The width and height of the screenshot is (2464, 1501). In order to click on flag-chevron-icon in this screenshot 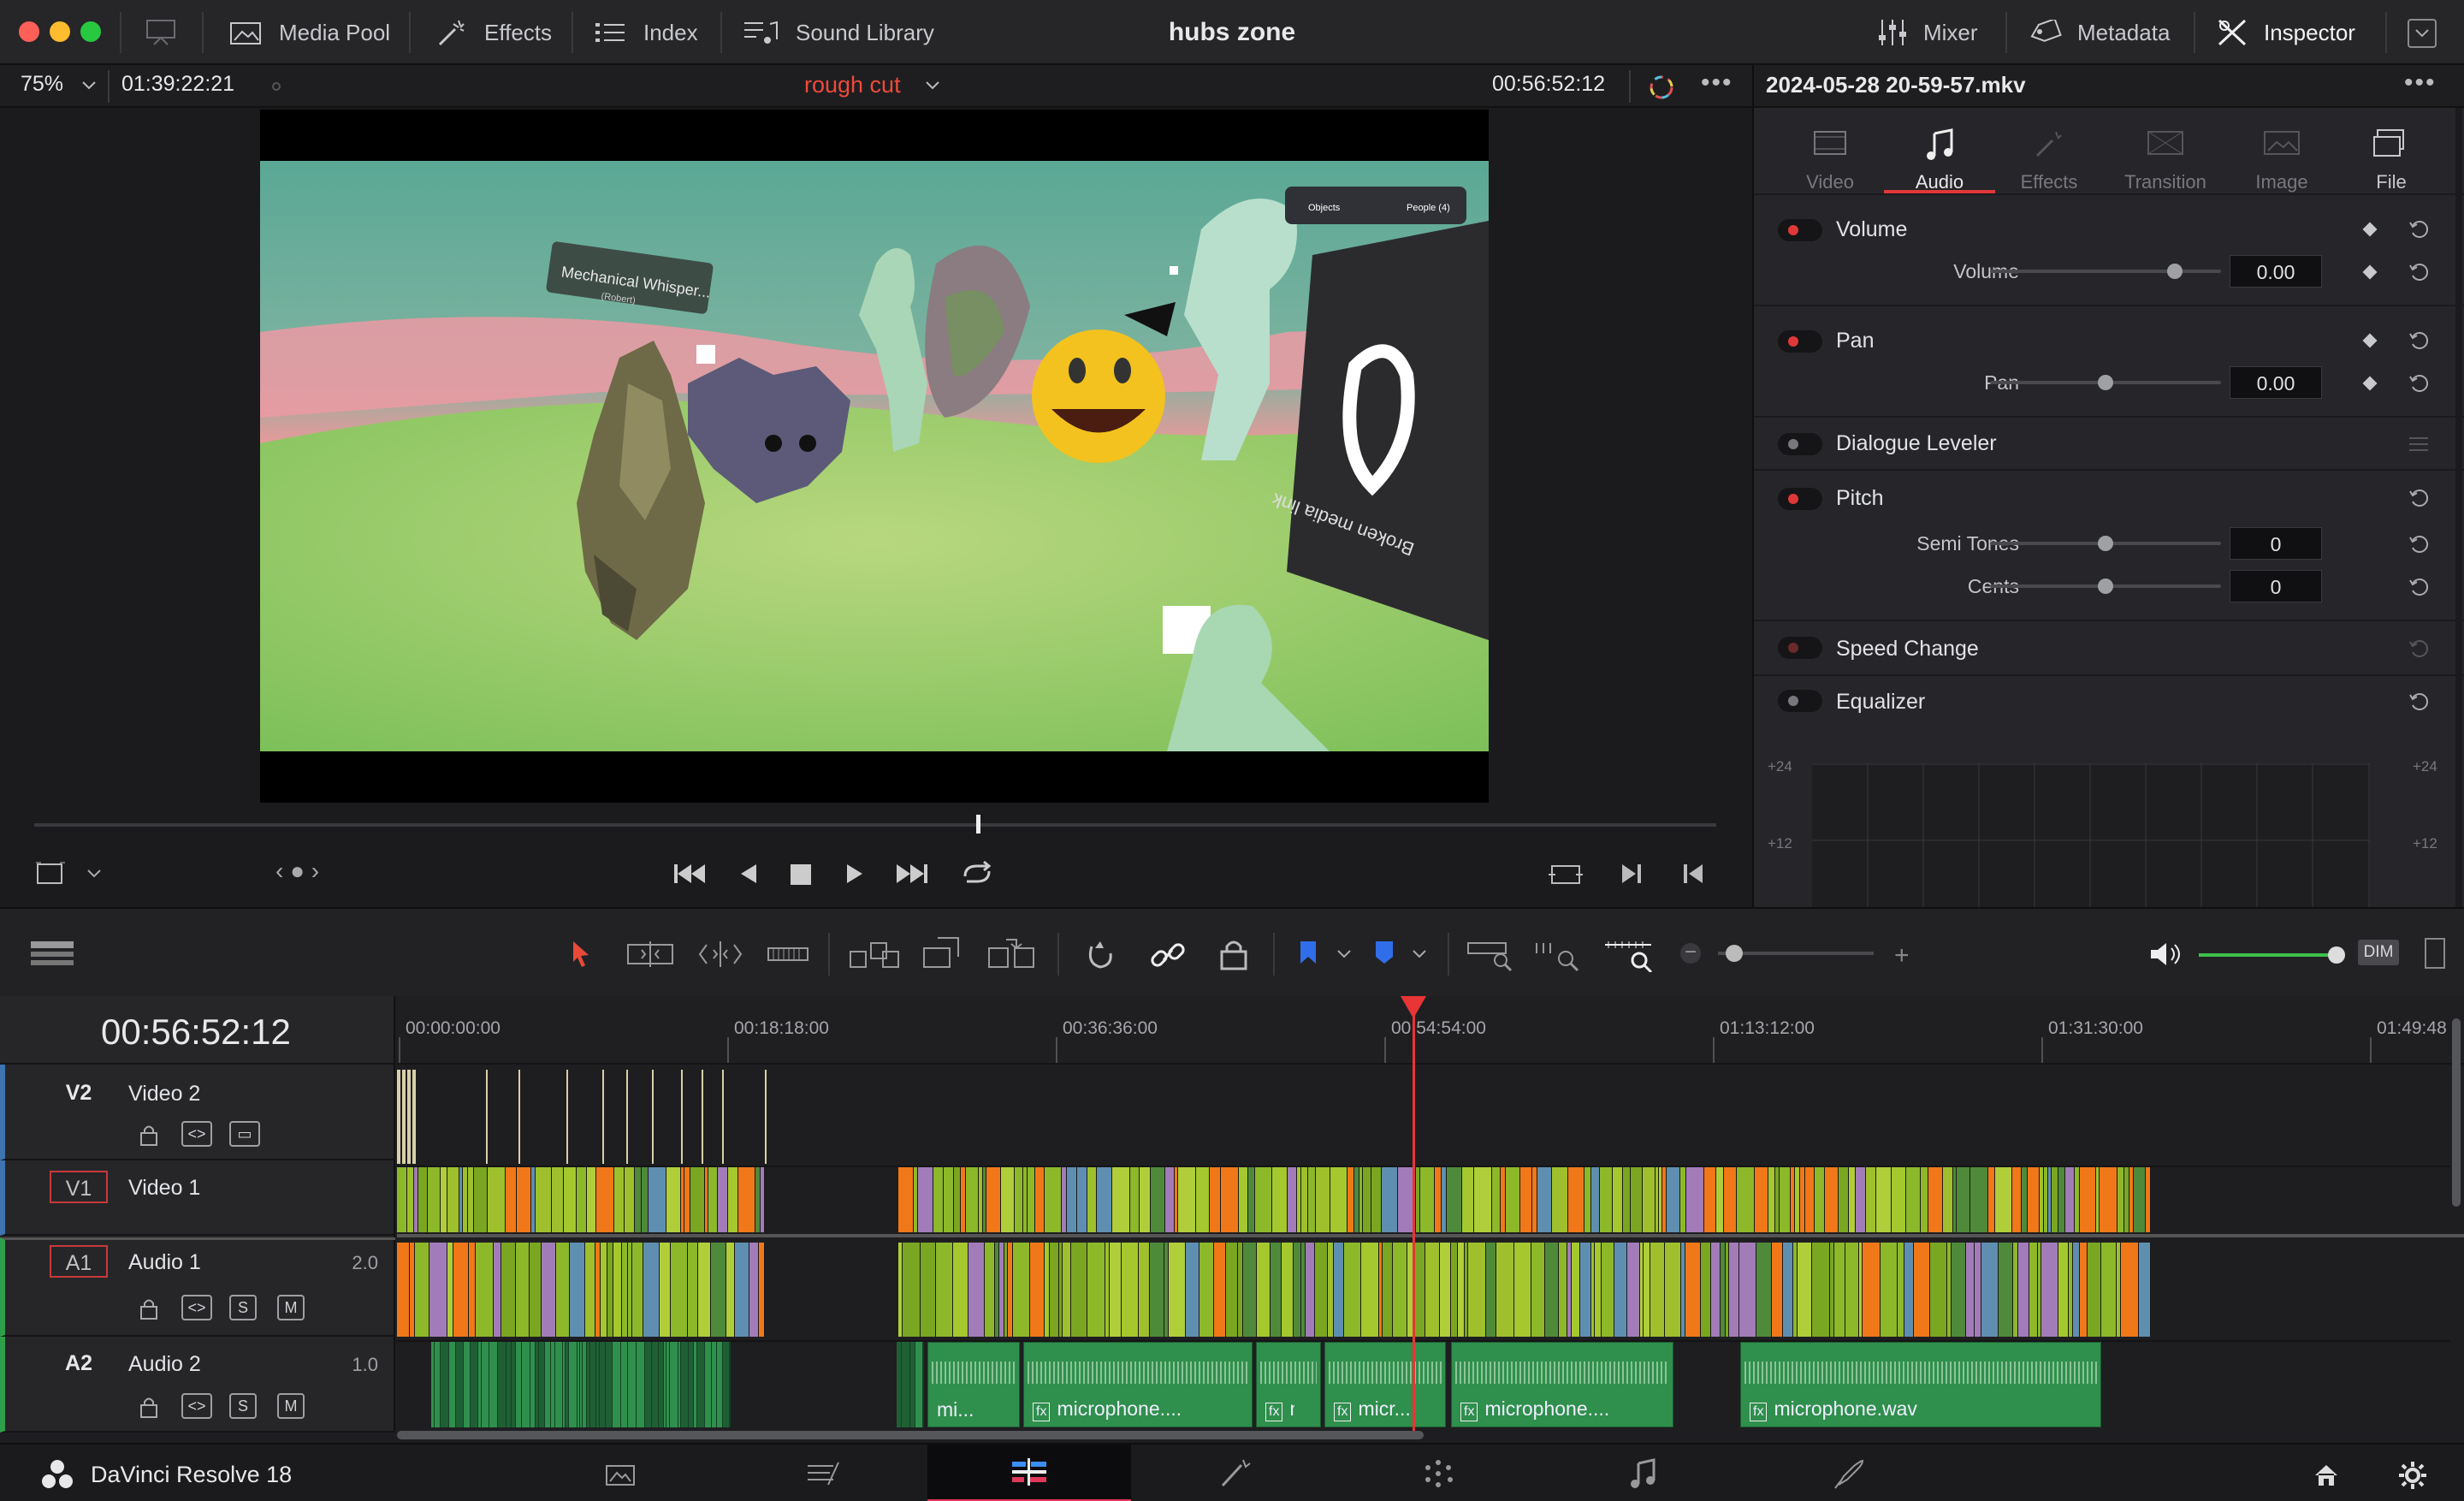, I will do `click(1344, 954)`.